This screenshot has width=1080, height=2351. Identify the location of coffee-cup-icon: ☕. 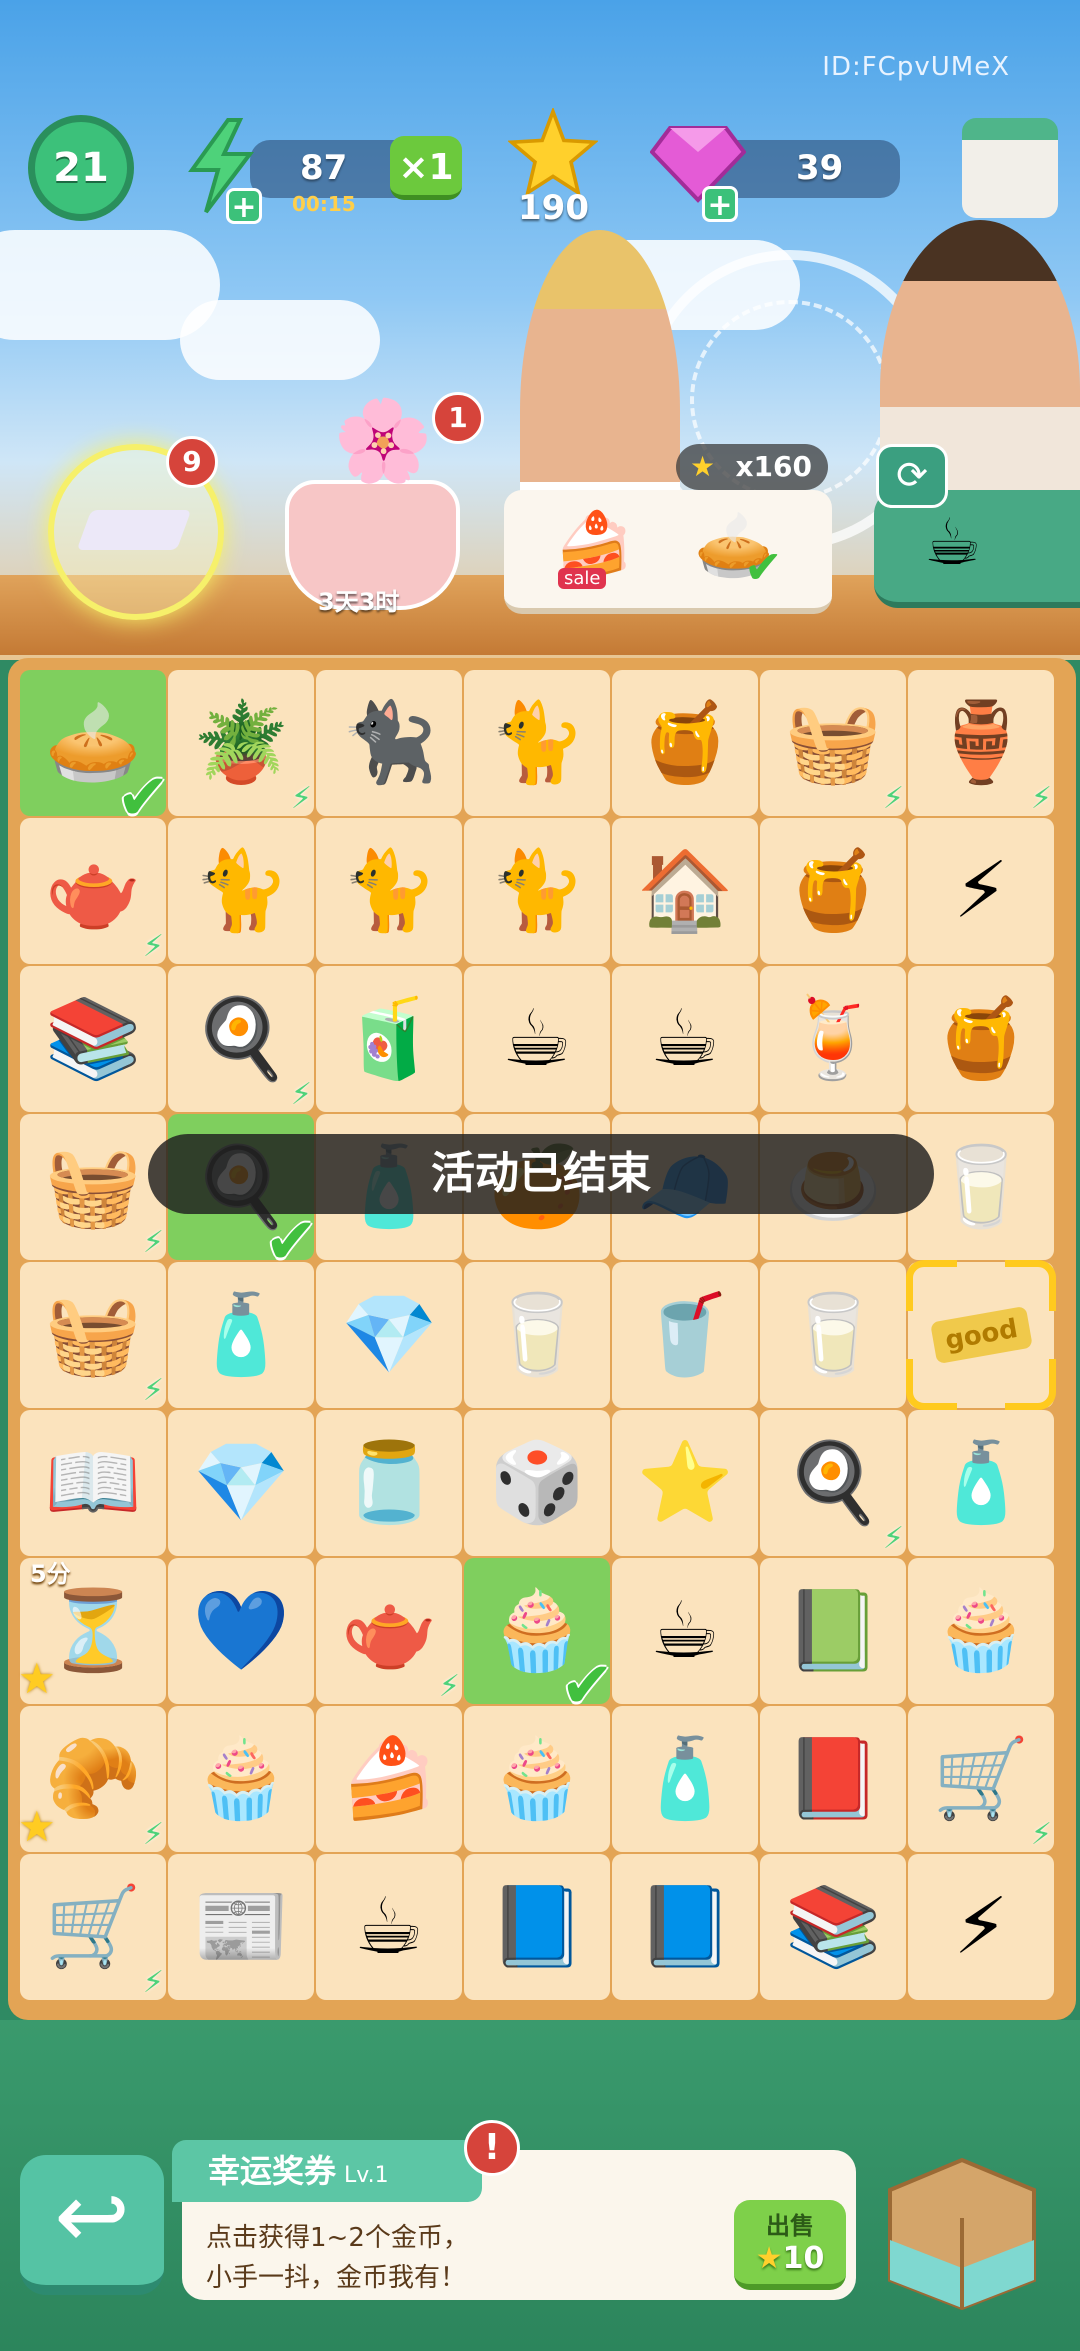
(685, 1631).